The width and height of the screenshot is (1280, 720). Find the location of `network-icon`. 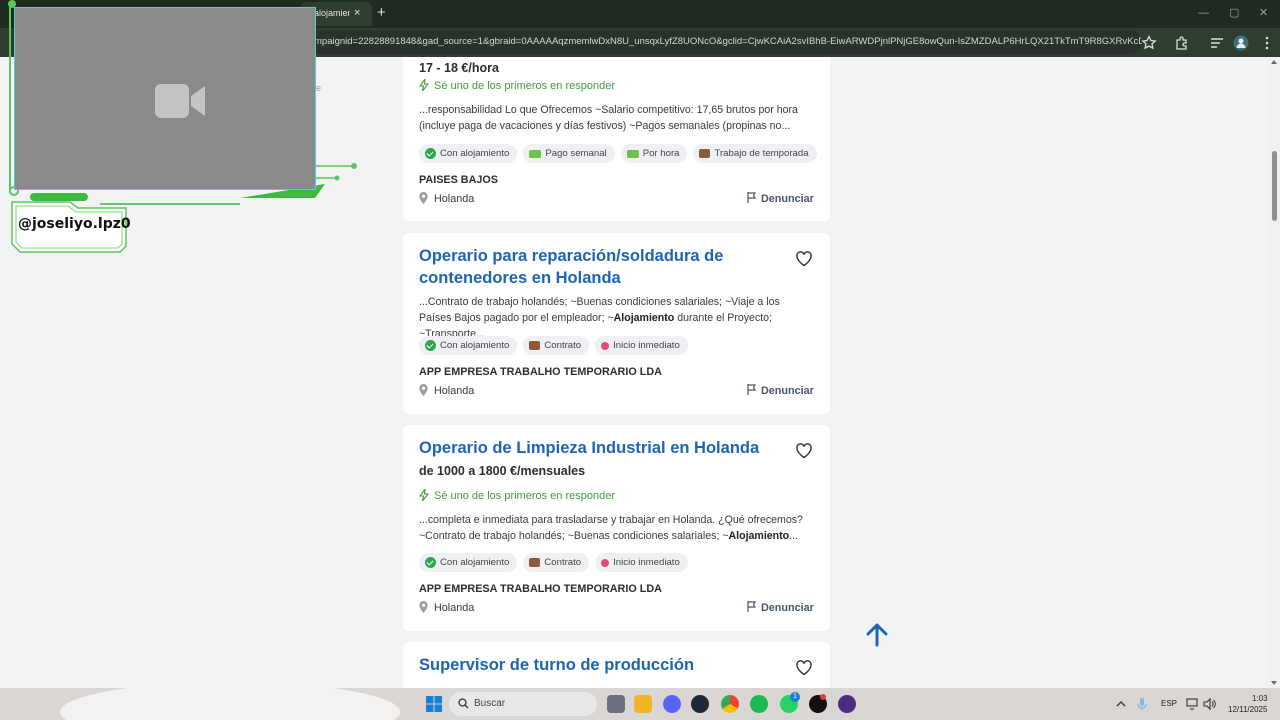

network-icon is located at coordinates (1193, 704).